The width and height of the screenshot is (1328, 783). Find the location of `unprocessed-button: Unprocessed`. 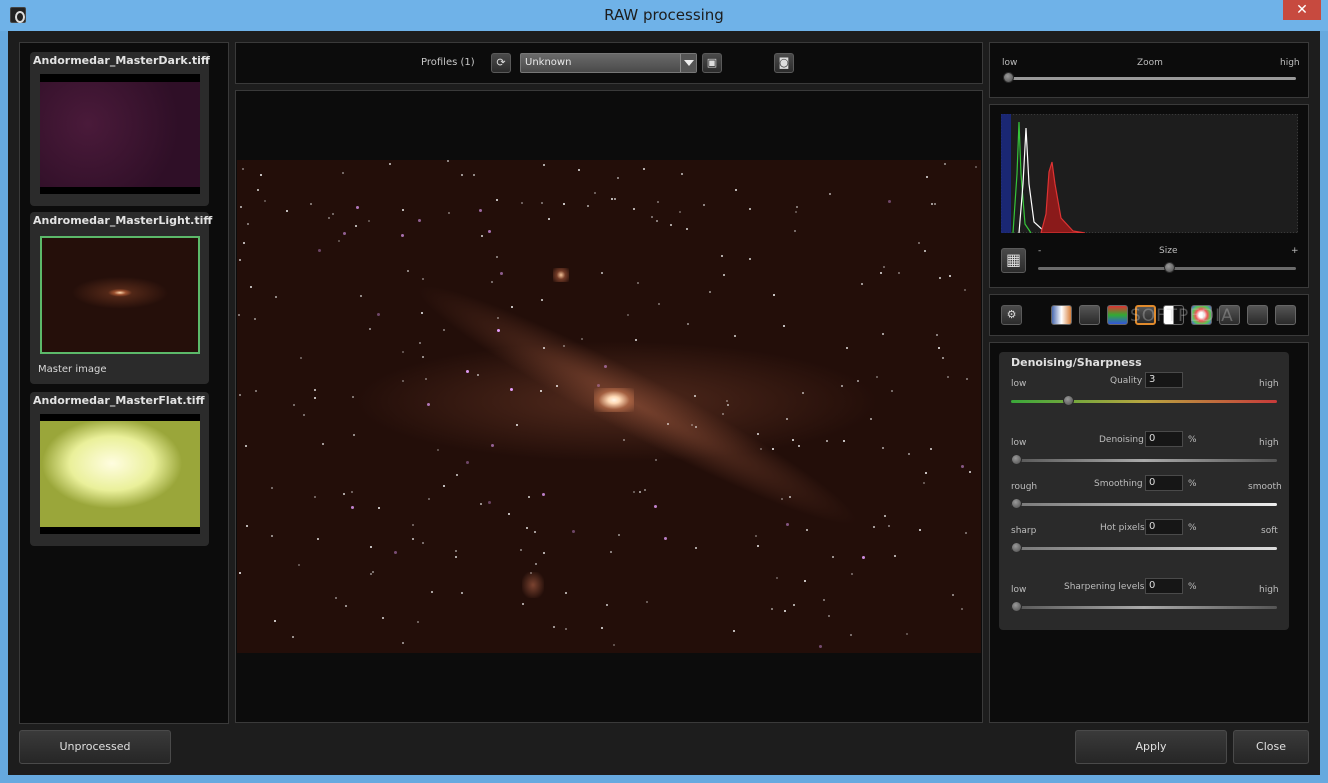

unprocessed-button: Unprocessed is located at coordinates (95, 747).